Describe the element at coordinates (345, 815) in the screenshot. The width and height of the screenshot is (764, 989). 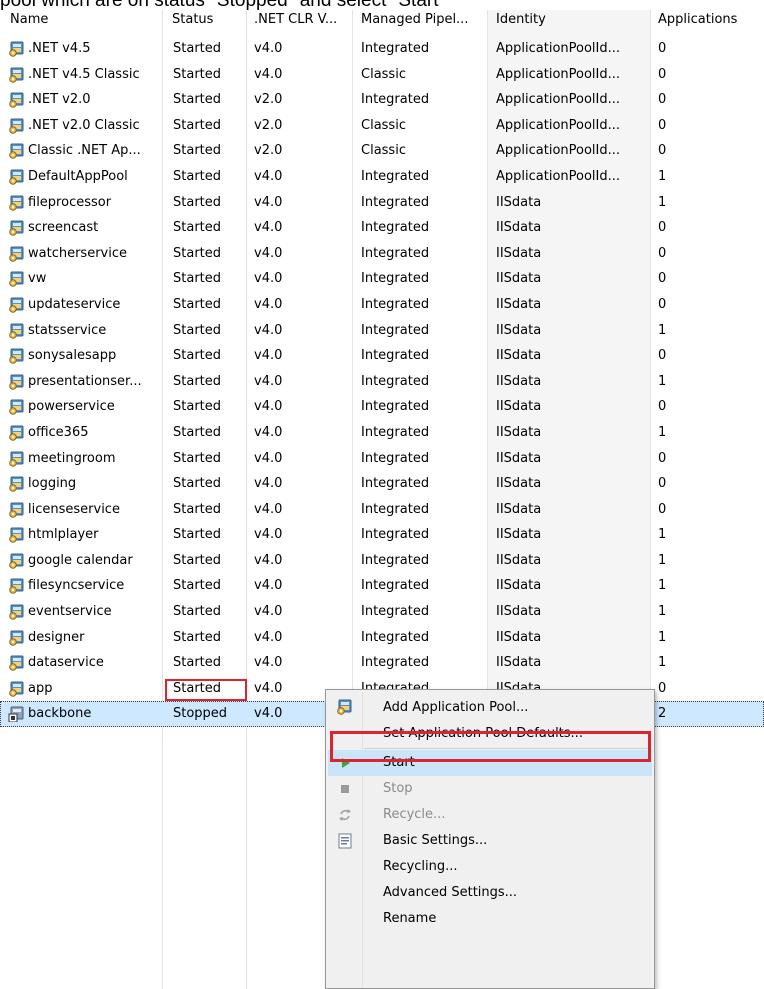
I see `recycle-icon` at that location.